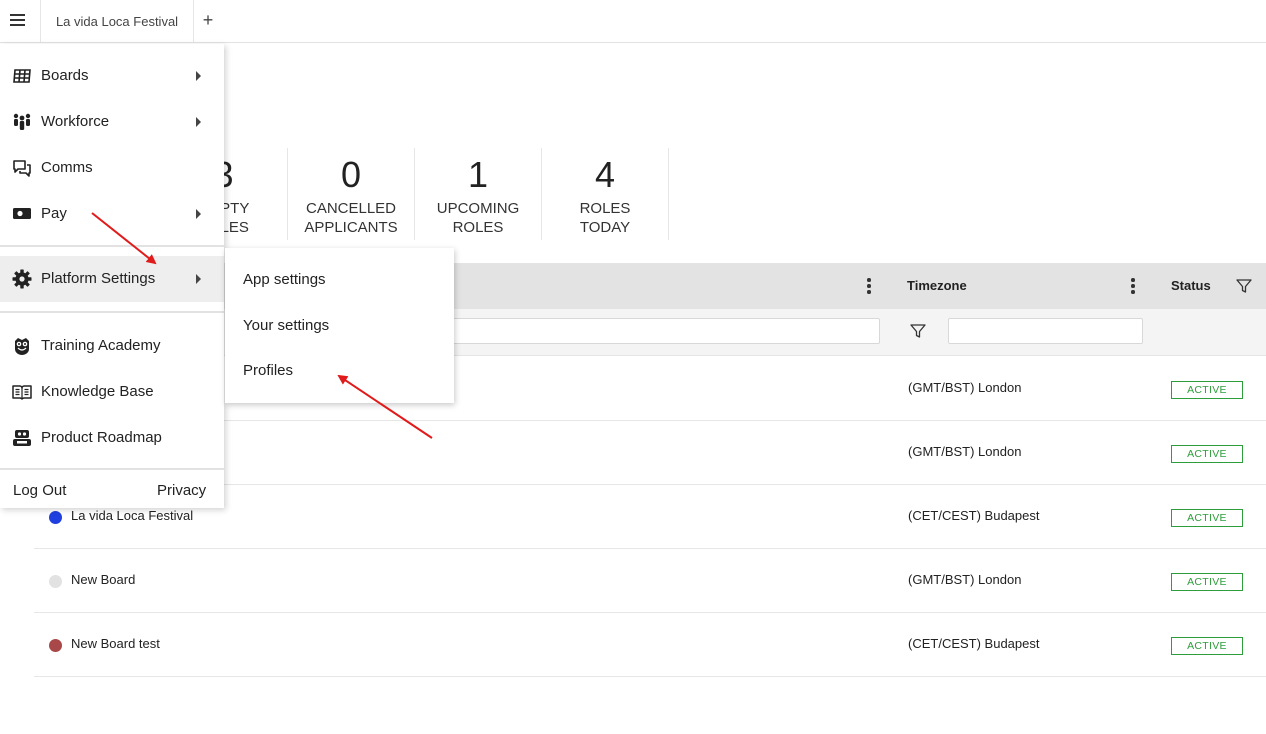 This screenshot has width=1266, height=734. Describe the element at coordinates (262, 325) in the screenshot. I see `annotation-arrows` at that location.